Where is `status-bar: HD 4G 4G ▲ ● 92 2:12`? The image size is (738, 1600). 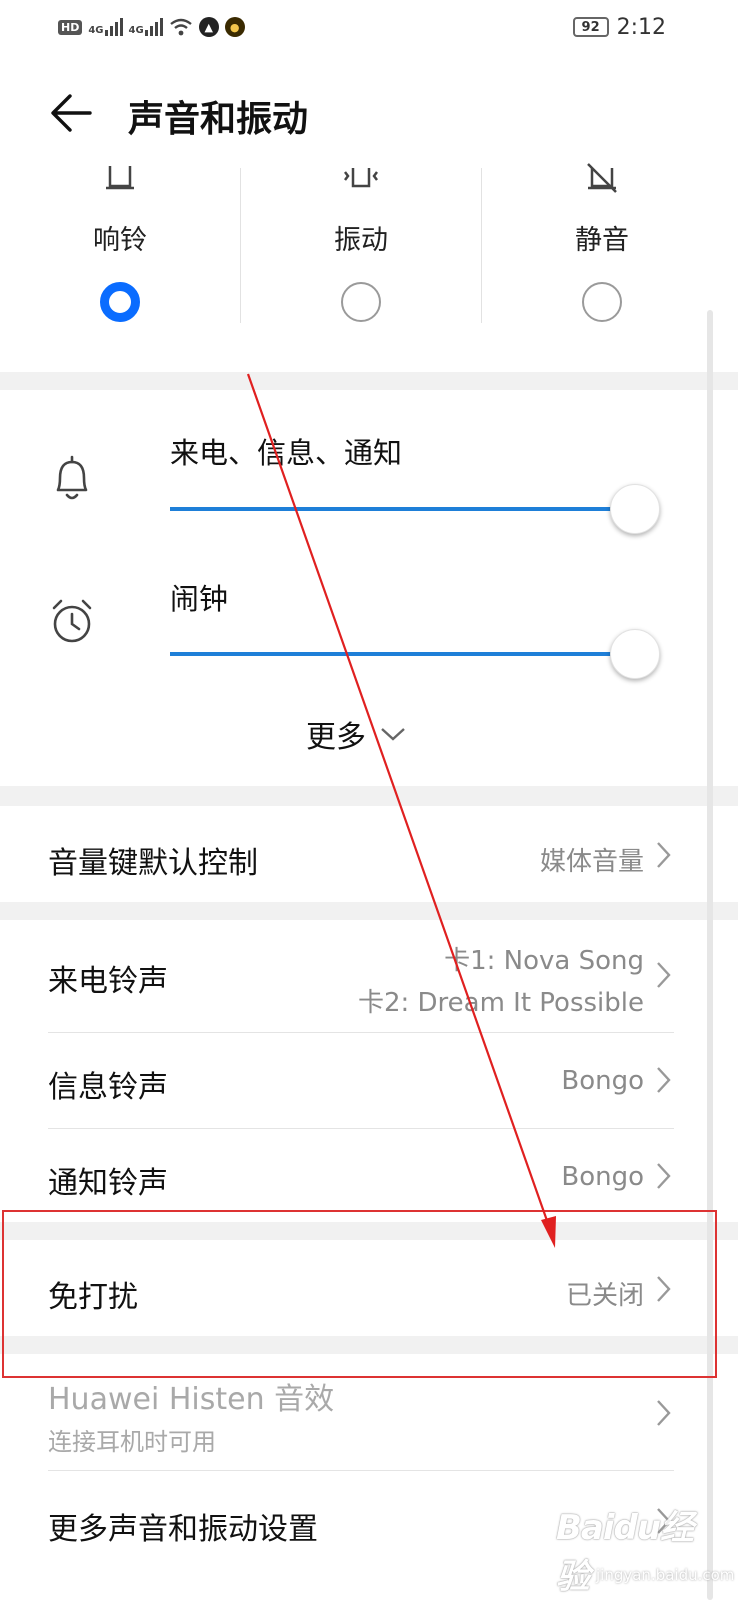
status-bar: HD 4G 4G ▲ ● 92 2:12 is located at coordinates (369, 28).